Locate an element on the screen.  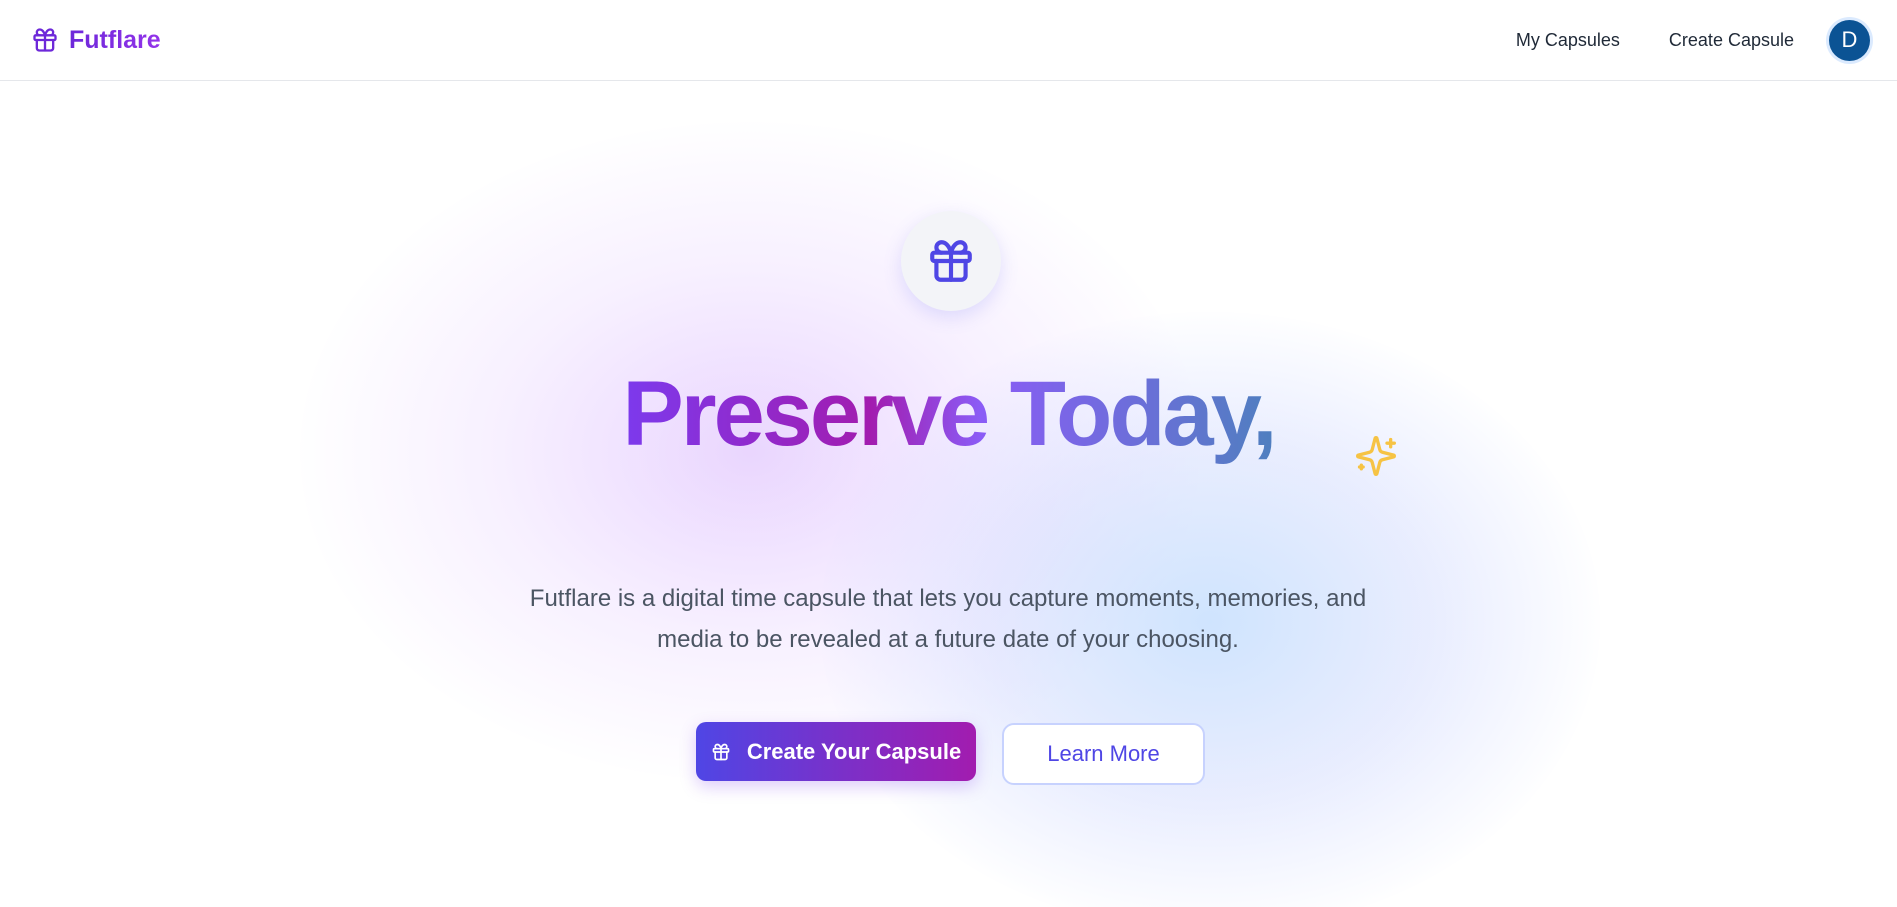
hero-icon-badge is located at coordinates (951, 261).